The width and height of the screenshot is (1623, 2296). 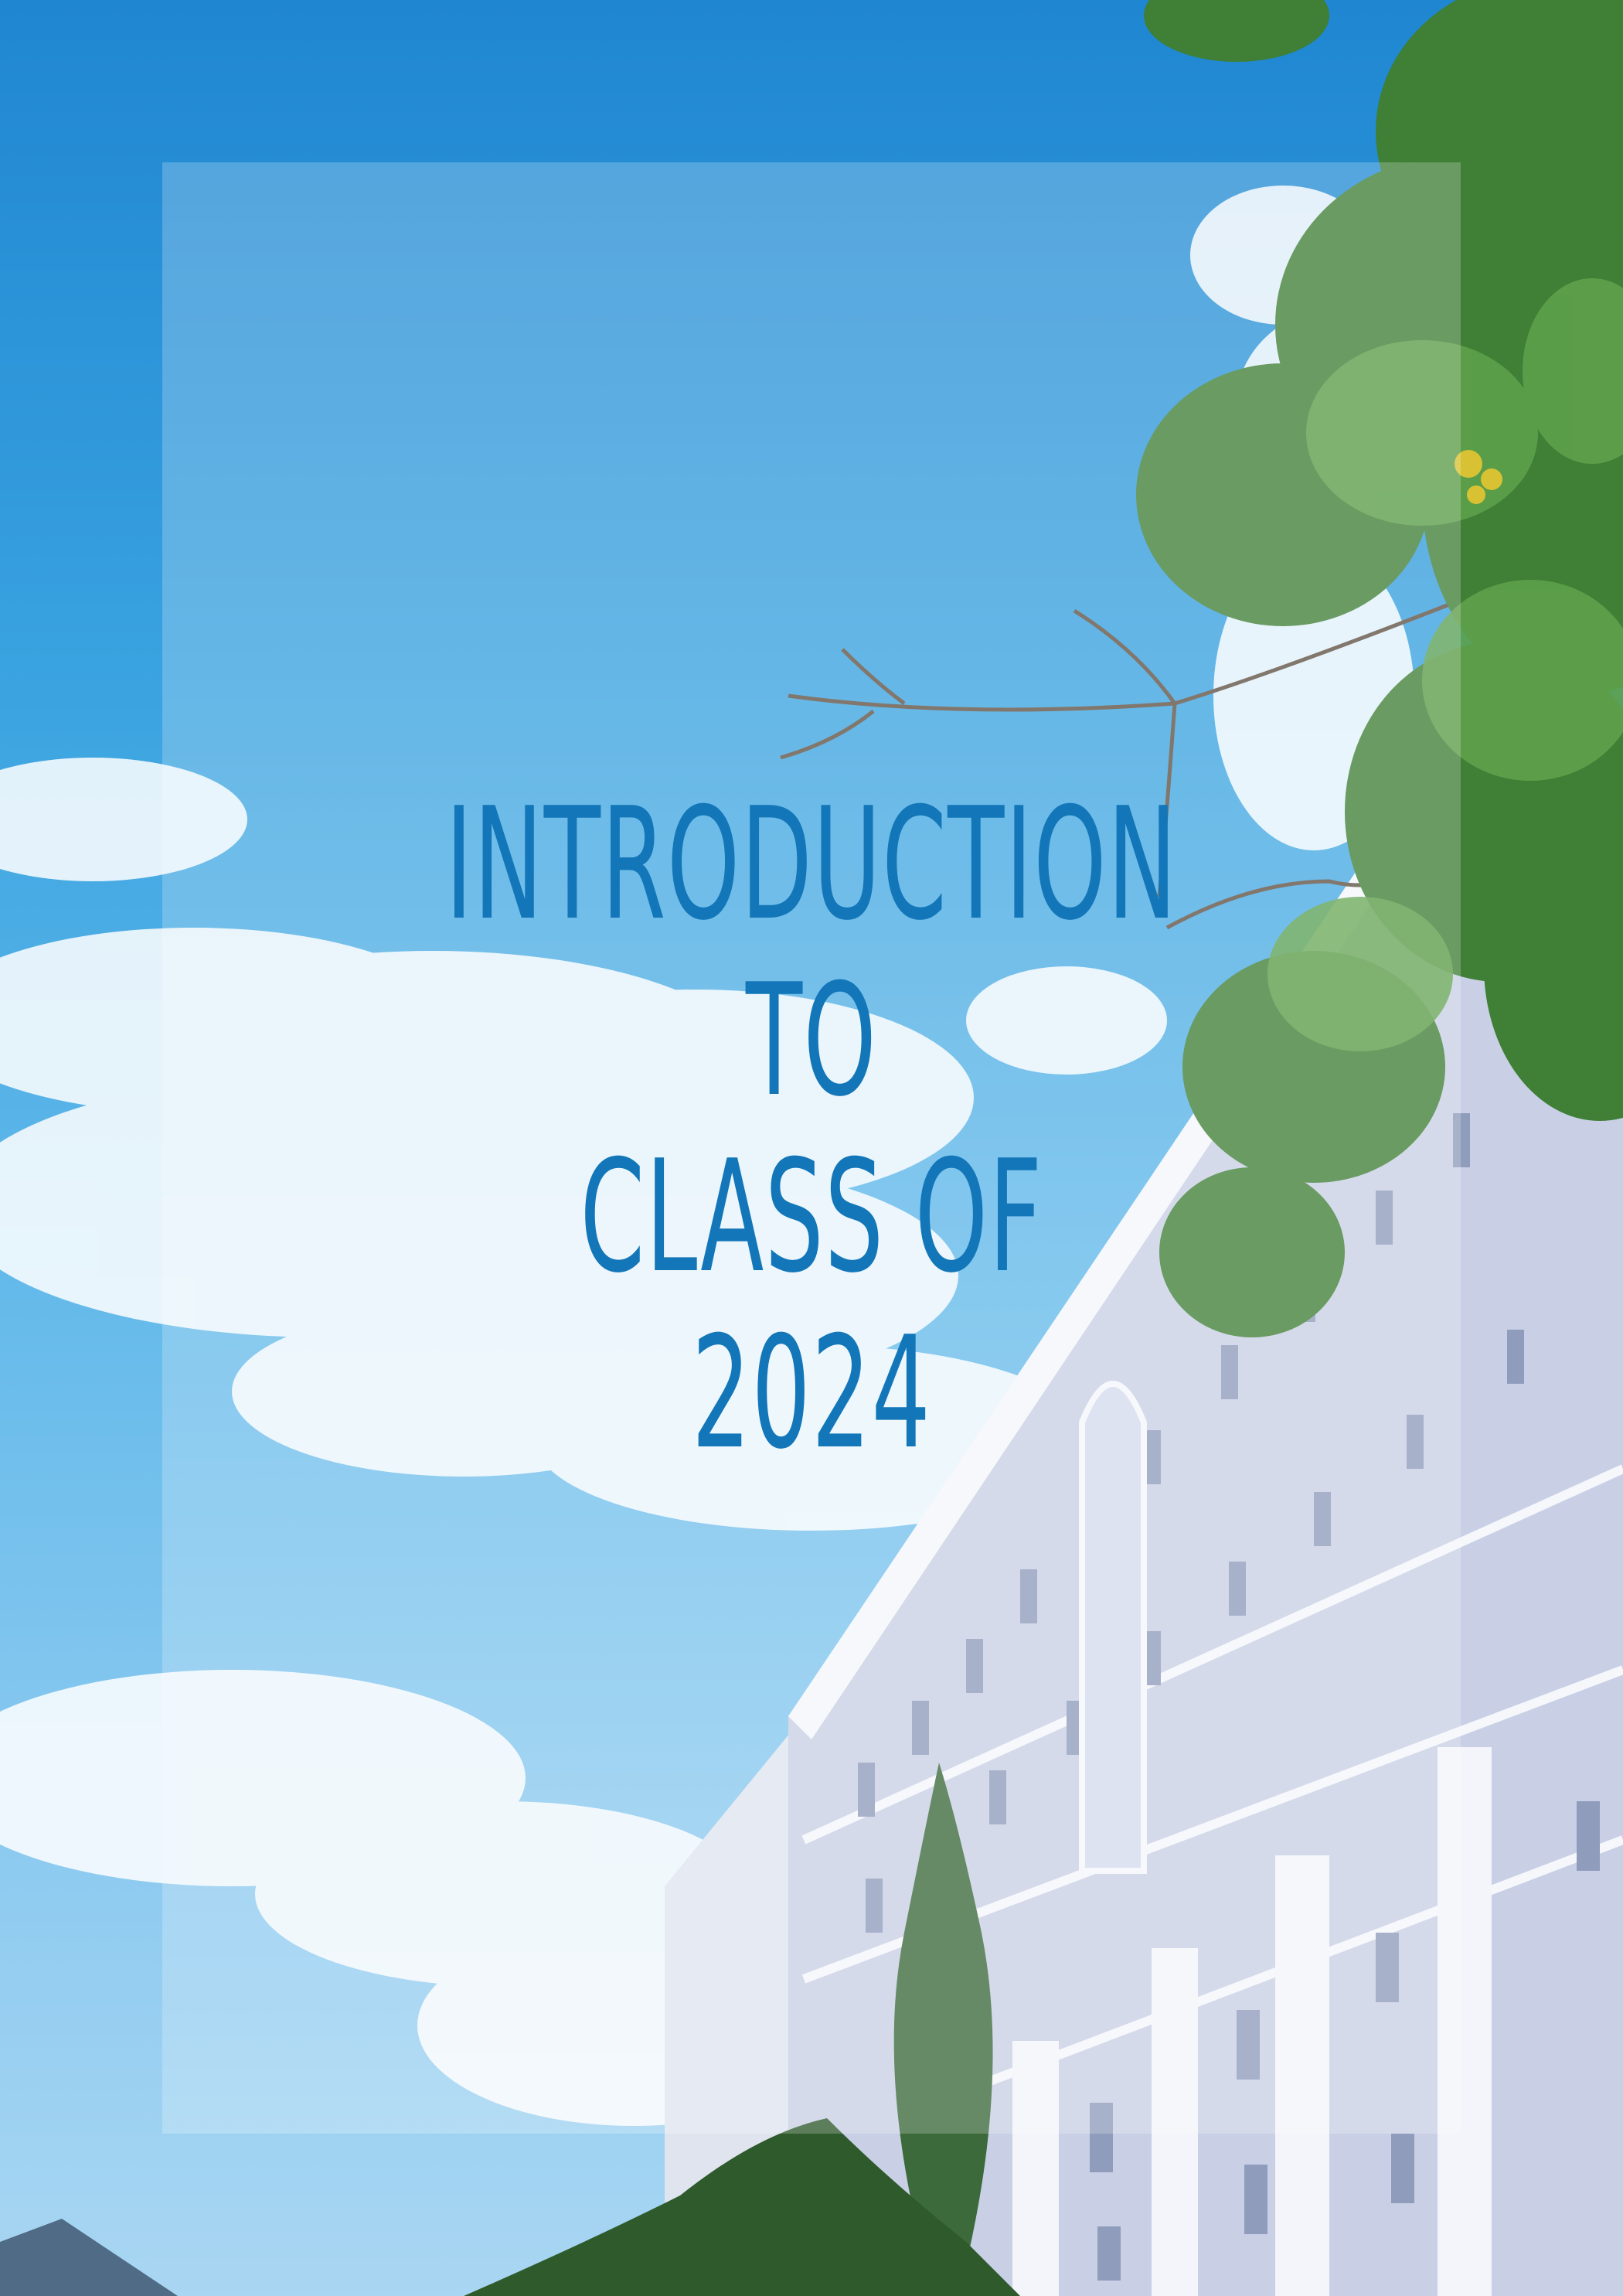 What do you see at coordinates (811, 1393) in the screenshot?
I see `title-line-4: 2024` at bounding box center [811, 1393].